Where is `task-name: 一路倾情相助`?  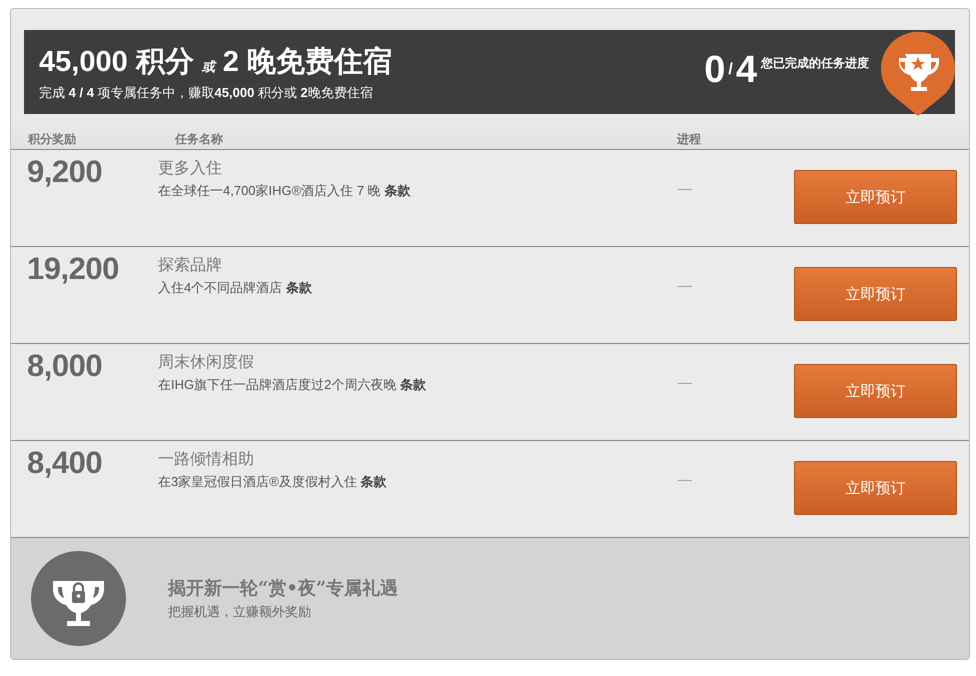 task-name: 一路倾情相助 is located at coordinates (206, 460).